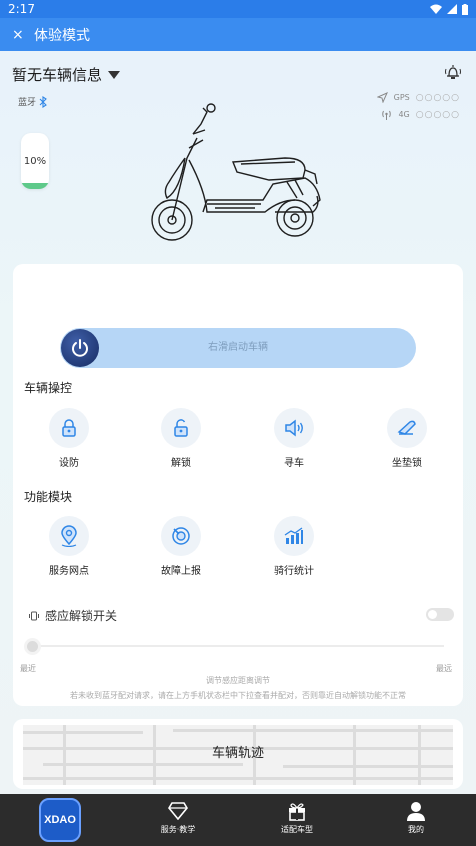 Image resolution: width=476 pixels, height=846 pixels. I want to click on clock: 2:17, so click(21, 9).